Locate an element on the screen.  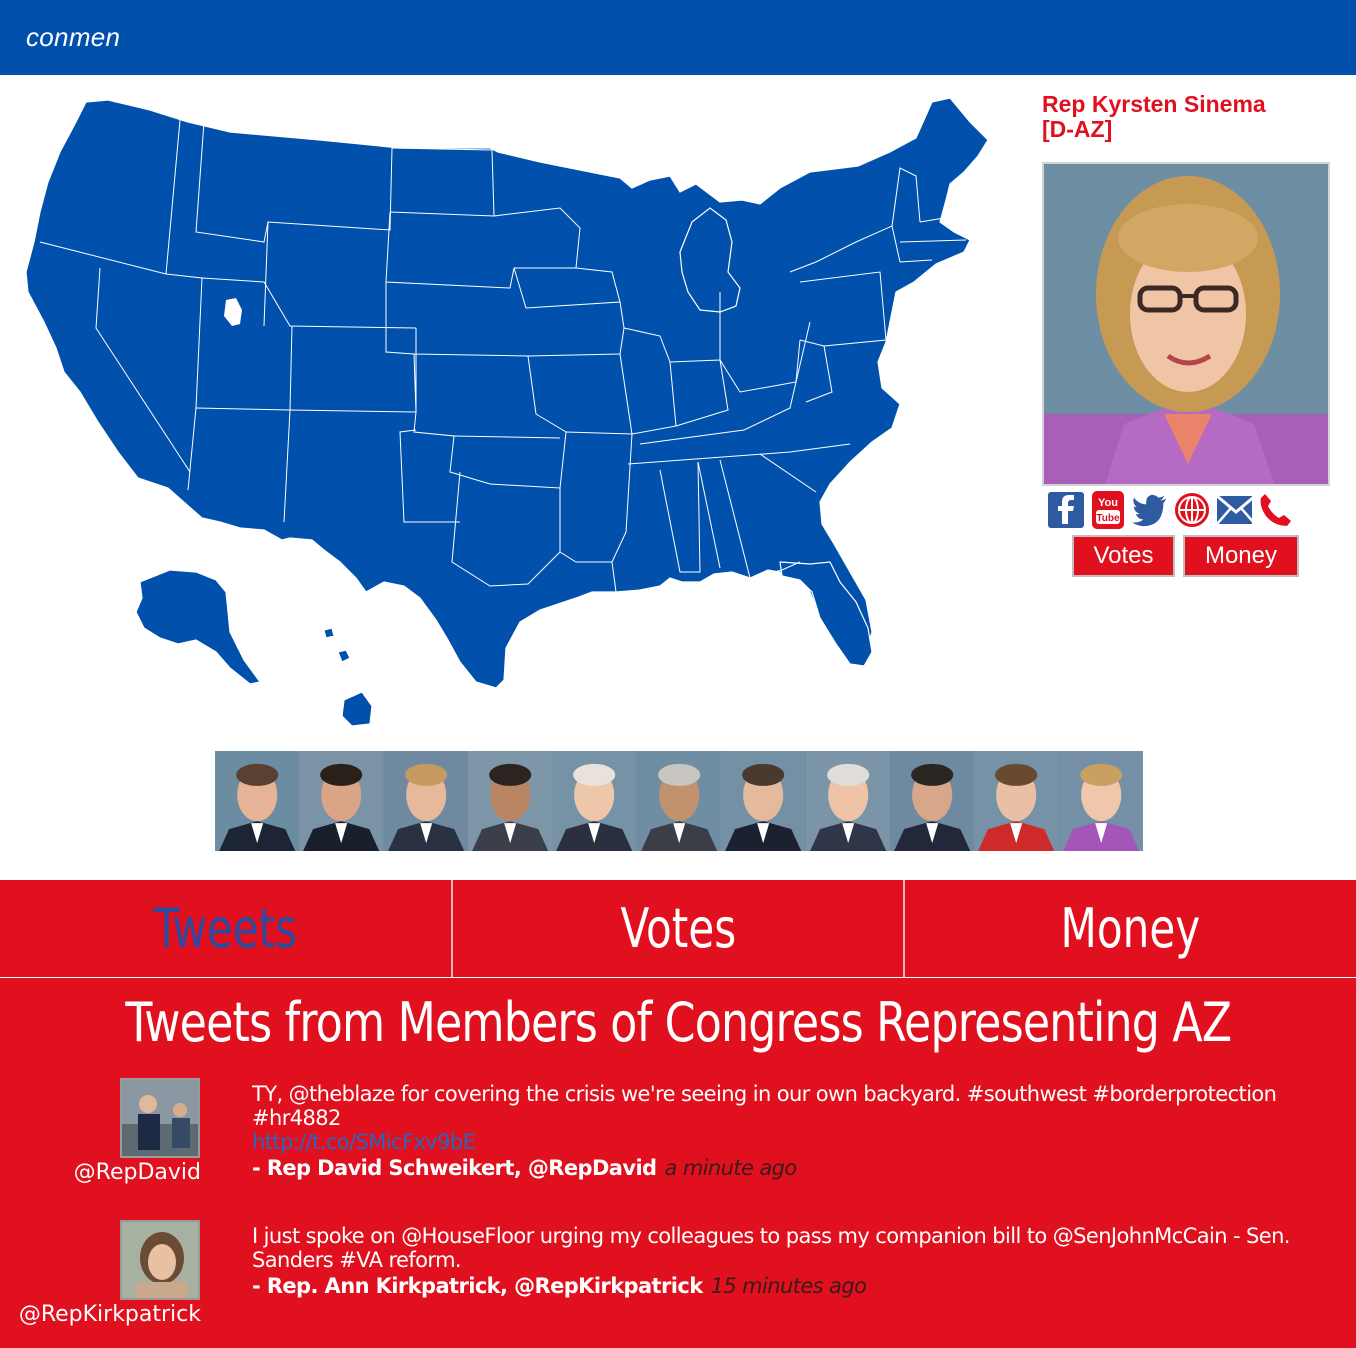
top-navbar: conmen is located at coordinates (678, 37).